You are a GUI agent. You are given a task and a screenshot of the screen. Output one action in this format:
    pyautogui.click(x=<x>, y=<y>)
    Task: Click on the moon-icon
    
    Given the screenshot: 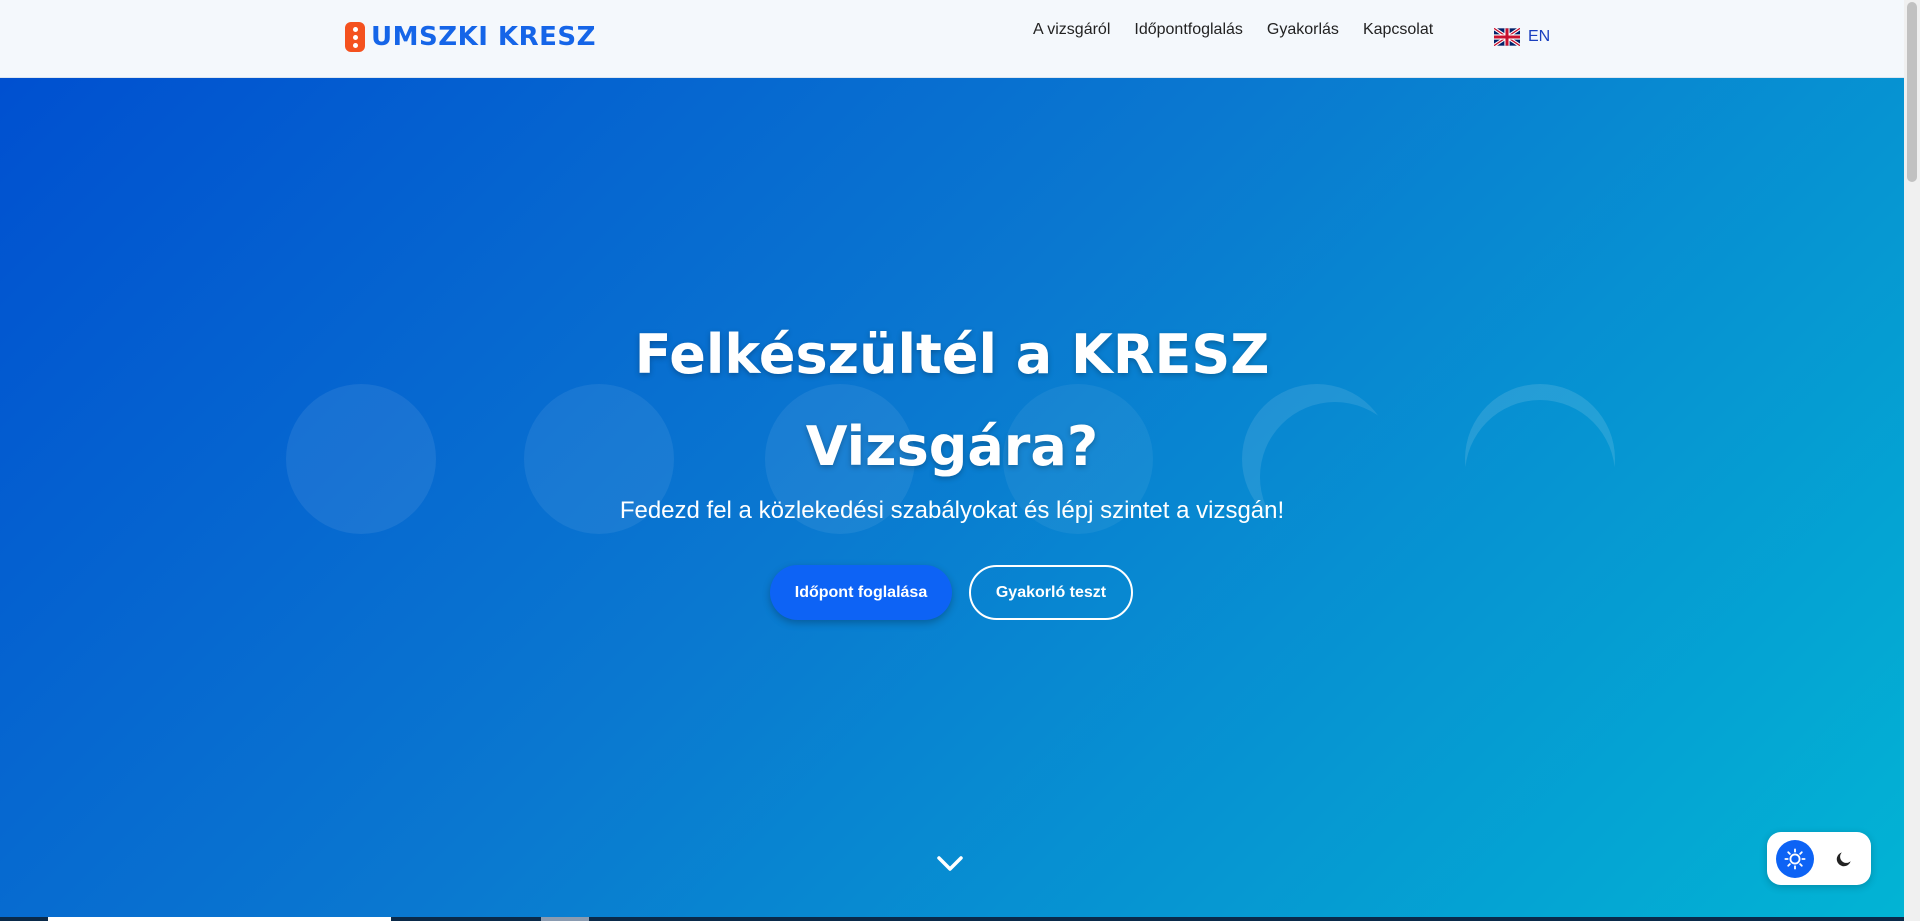 What is the action you would take?
    pyautogui.click(x=1843, y=859)
    